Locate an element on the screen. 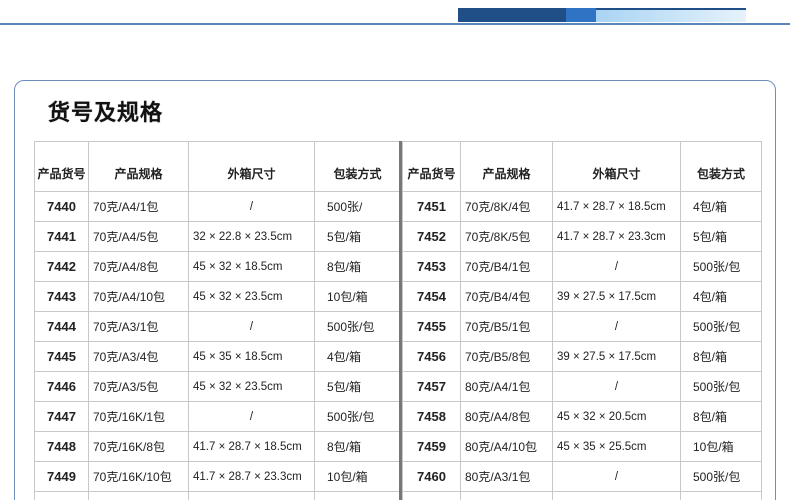 This screenshot has width=790, height=500. cell-spec: 70克/A4/8包 is located at coordinates (138, 266).